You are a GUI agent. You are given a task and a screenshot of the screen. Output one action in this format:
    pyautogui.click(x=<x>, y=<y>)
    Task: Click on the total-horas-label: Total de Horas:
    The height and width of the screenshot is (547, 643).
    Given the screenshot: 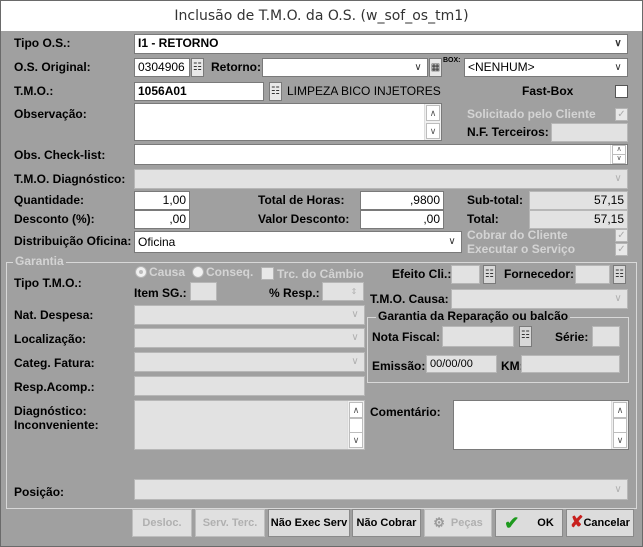 What is the action you would take?
    pyautogui.click(x=301, y=200)
    